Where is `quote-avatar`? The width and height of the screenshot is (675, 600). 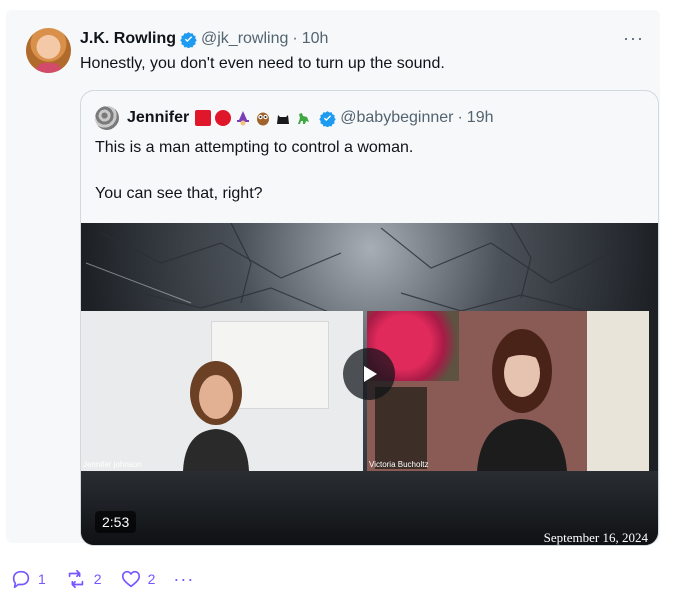 quote-avatar is located at coordinates (107, 118).